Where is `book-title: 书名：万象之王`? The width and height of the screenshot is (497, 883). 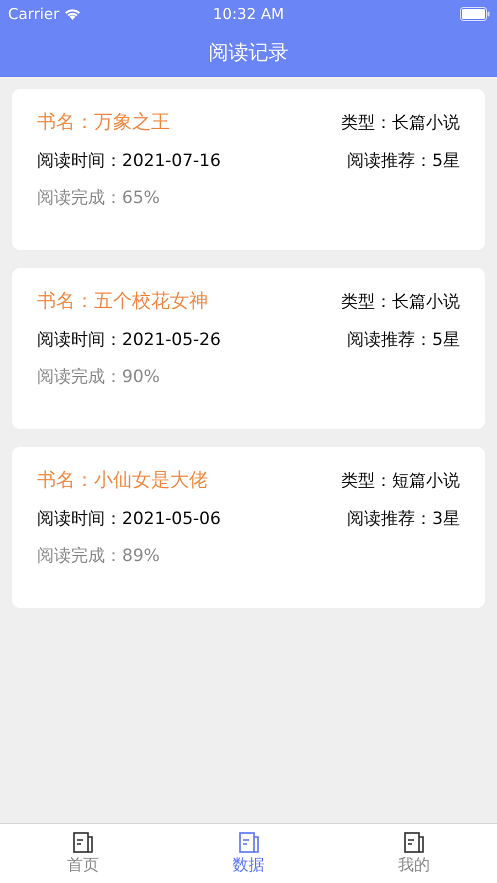 book-title: 书名：万象之王 is located at coordinates (103, 122).